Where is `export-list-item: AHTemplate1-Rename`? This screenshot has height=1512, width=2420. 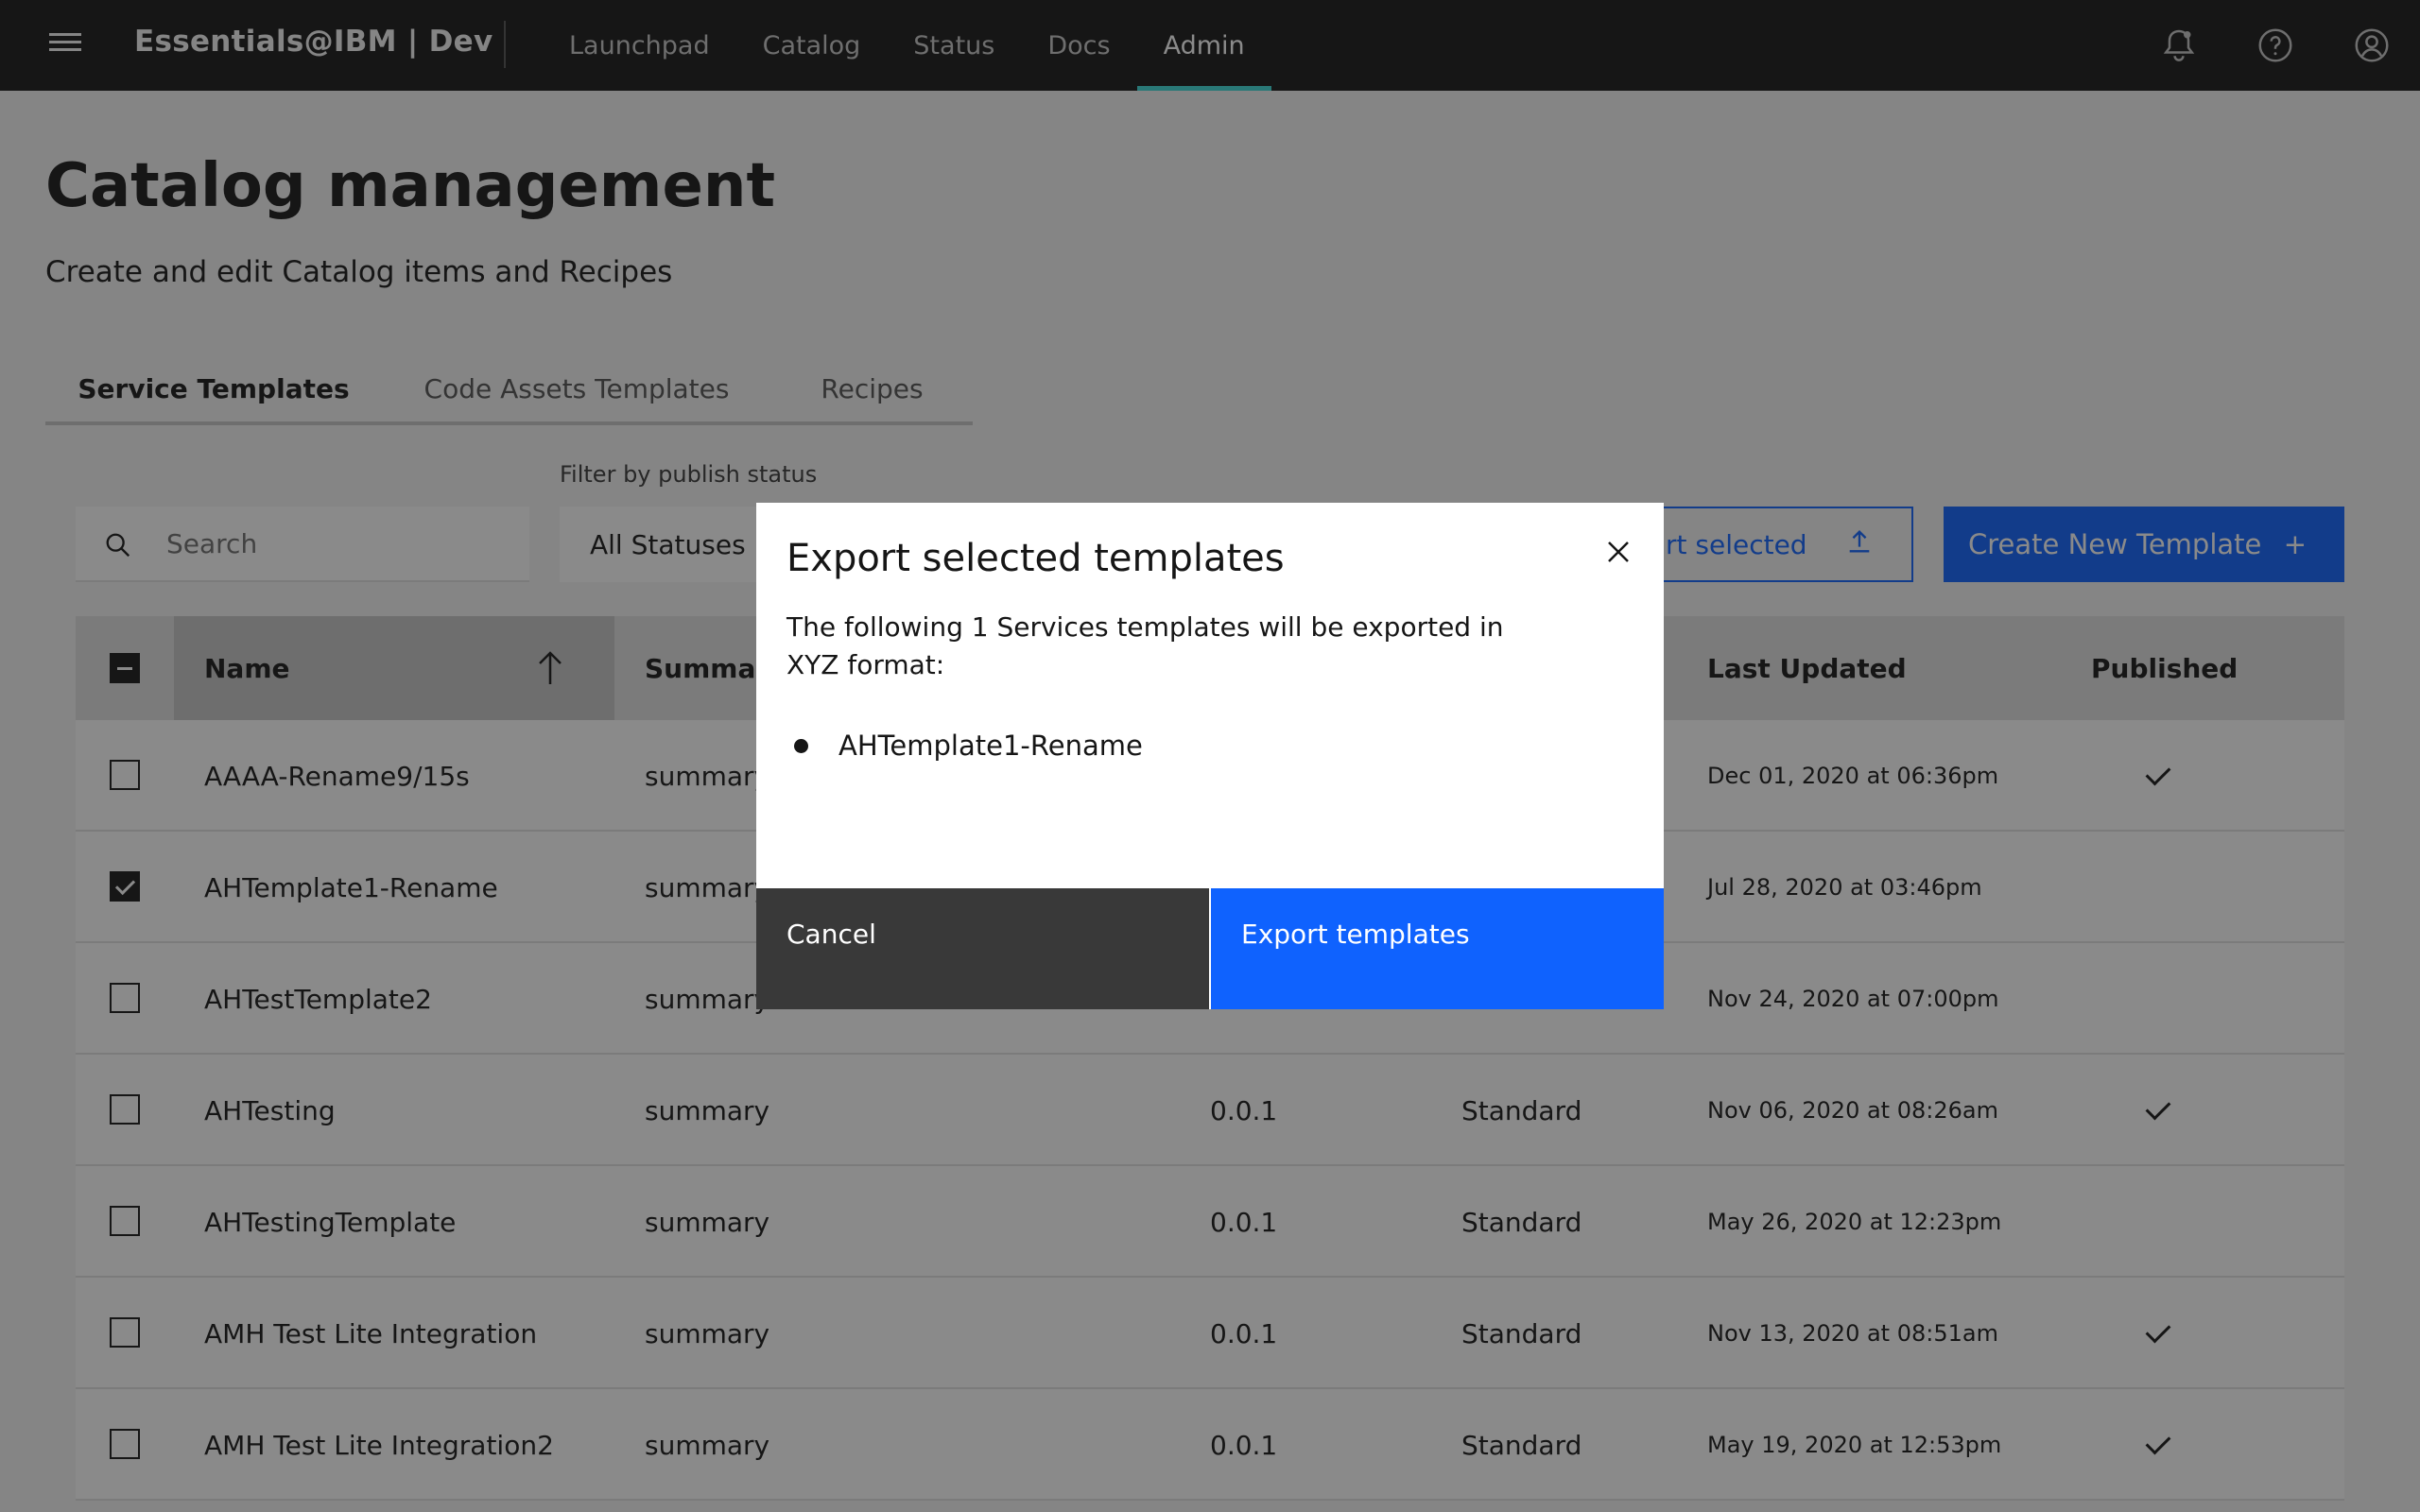
export-list-item: AHTemplate1-Rename is located at coordinates (969, 746).